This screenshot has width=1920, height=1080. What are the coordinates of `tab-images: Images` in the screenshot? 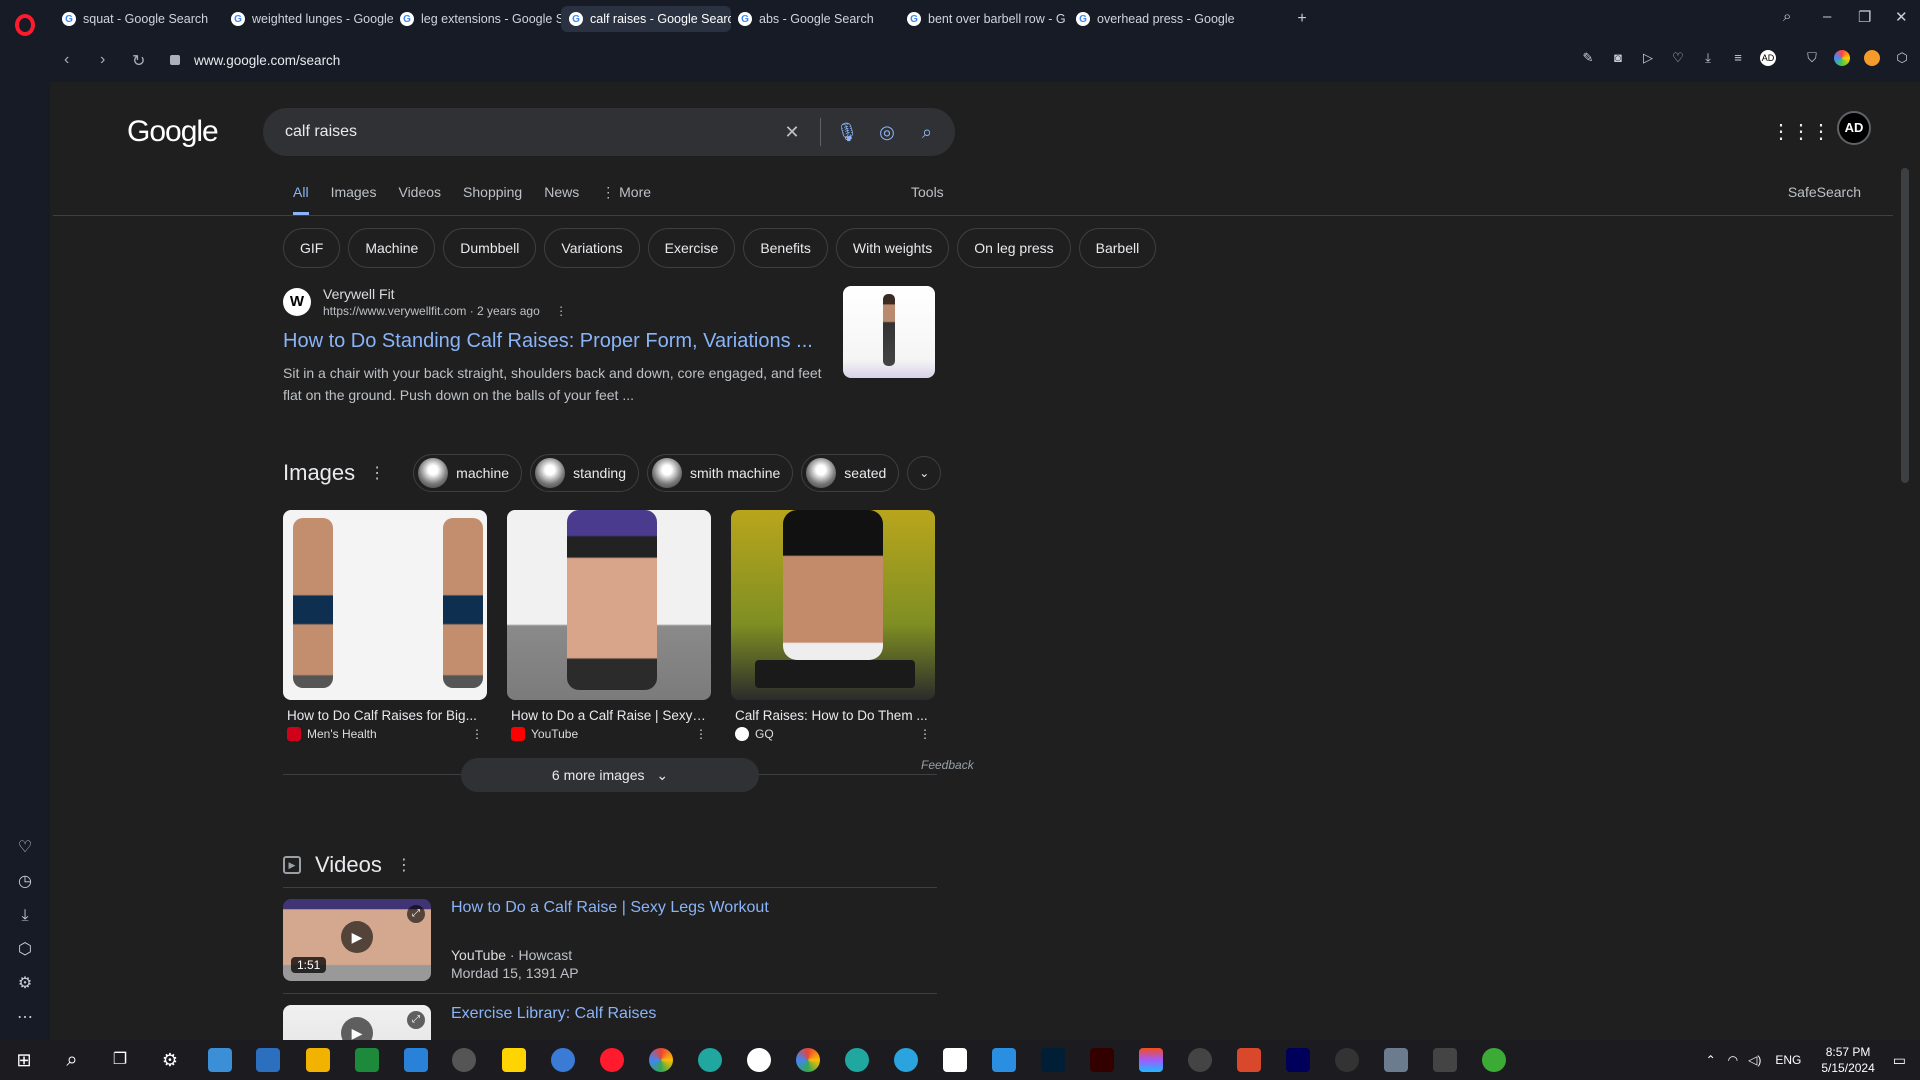 It's located at (354, 199).